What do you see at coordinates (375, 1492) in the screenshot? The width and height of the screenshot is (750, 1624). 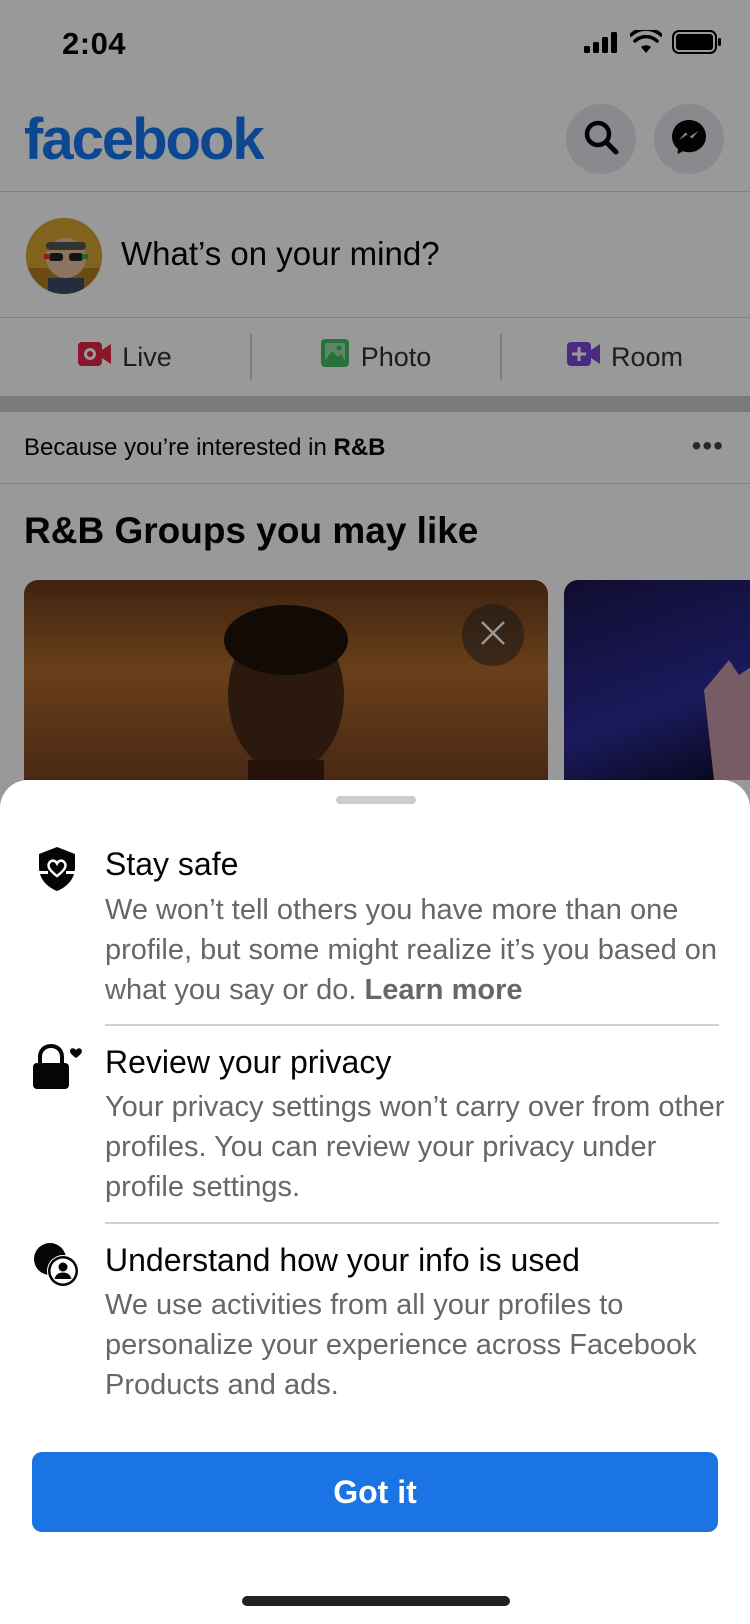 I see `got-it-button: Got it` at bounding box center [375, 1492].